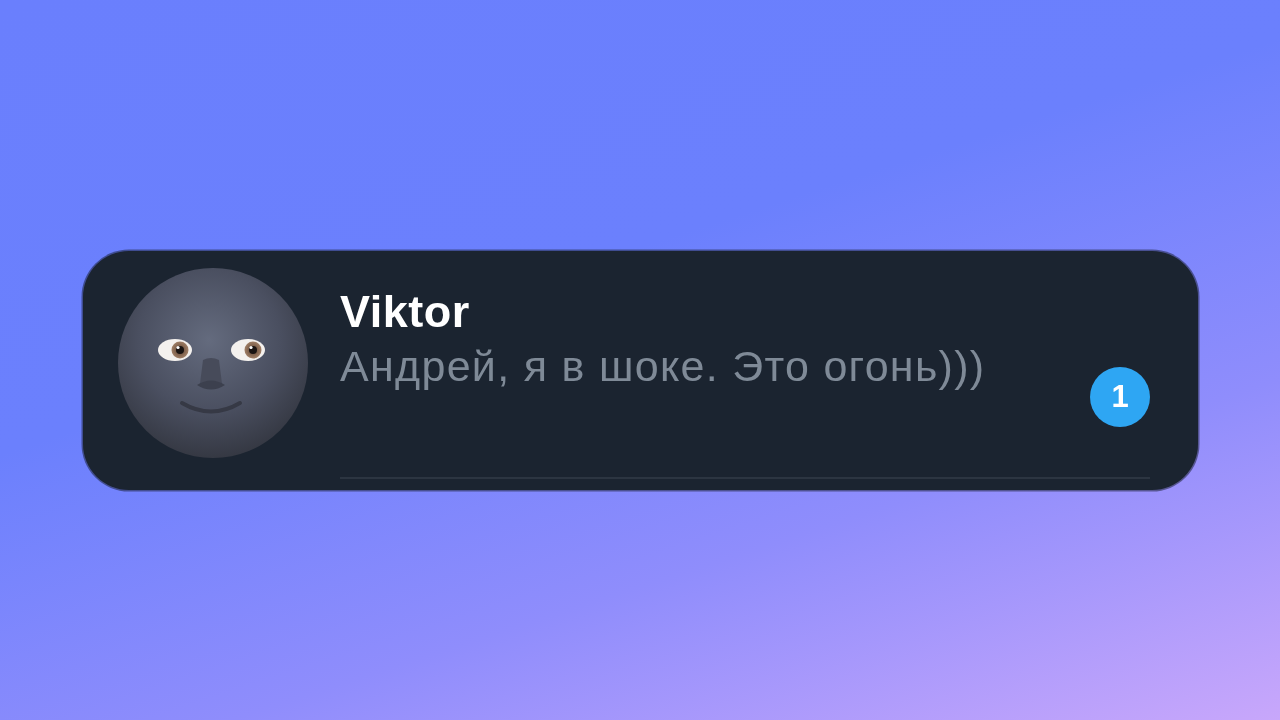 This screenshot has height=720, width=1280. Describe the element at coordinates (663, 366) in the screenshot. I see `message-preview: Андрей, я в шоке. Это огонь)))` at that location.